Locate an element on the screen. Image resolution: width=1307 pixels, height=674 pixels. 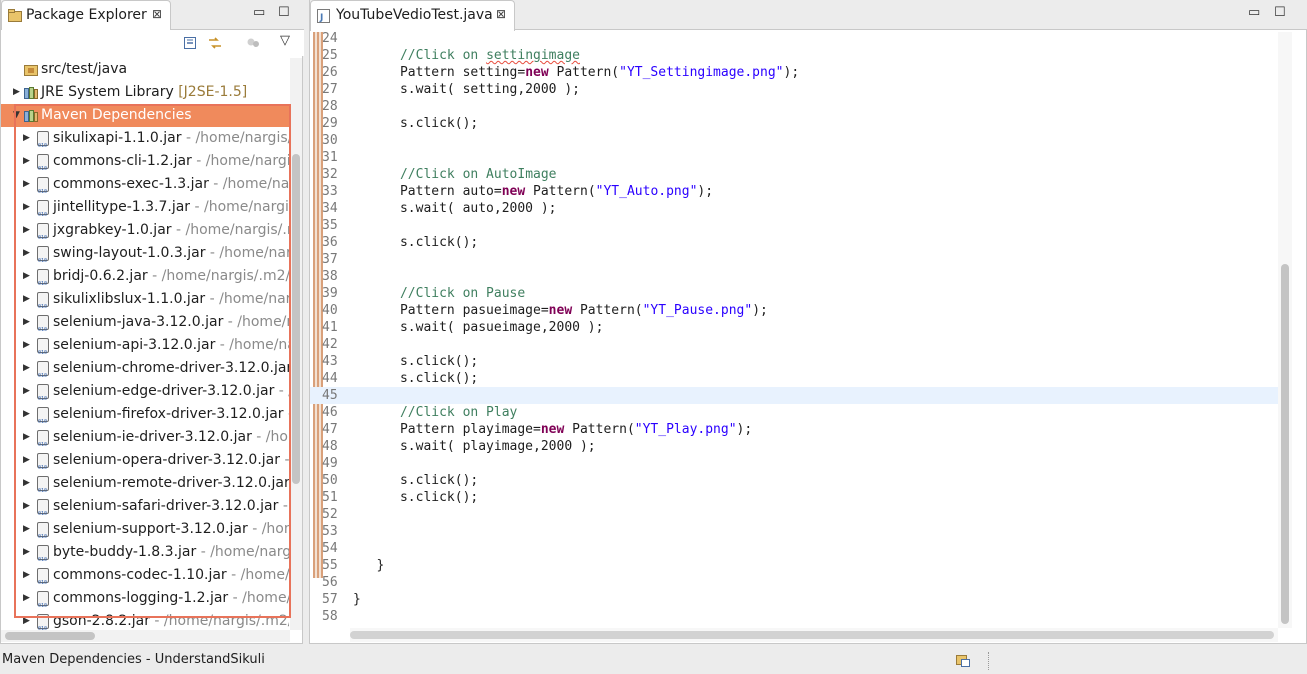
editor-horizontal-scrollbar is located at coordinates (814, 635).